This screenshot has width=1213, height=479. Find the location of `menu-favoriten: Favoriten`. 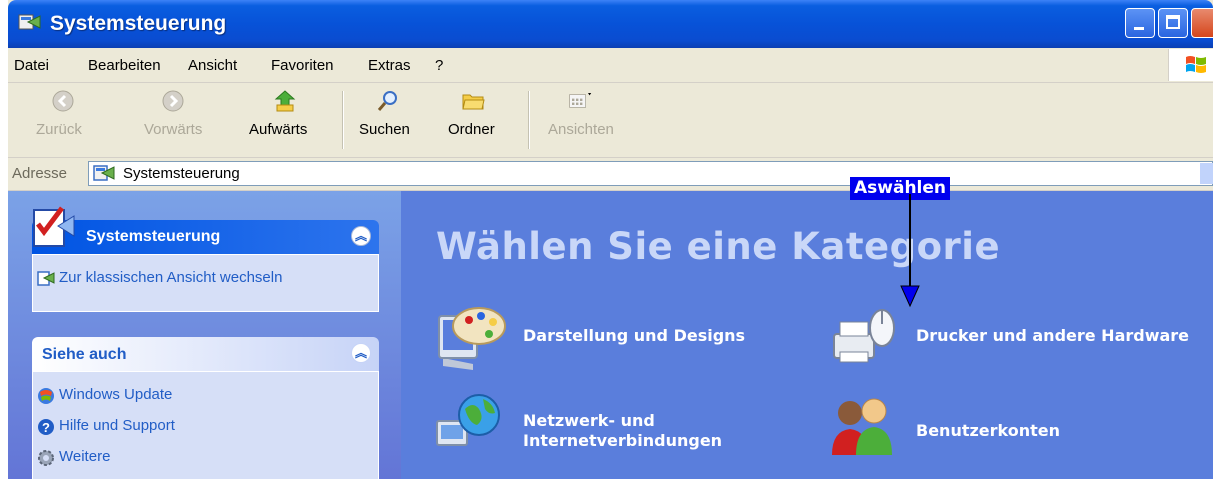

menu-favoriten: Favoriten is located at coordinates (302, 65).